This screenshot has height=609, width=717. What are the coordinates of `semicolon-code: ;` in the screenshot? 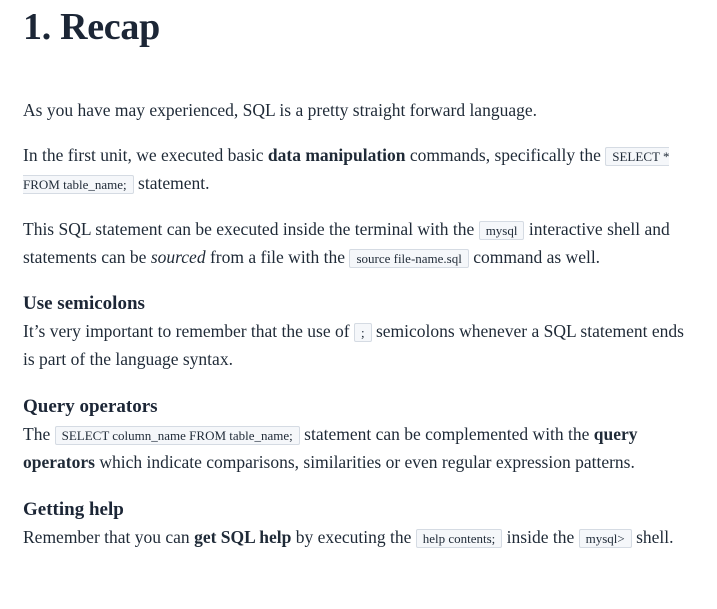 It's located at (362, 332).